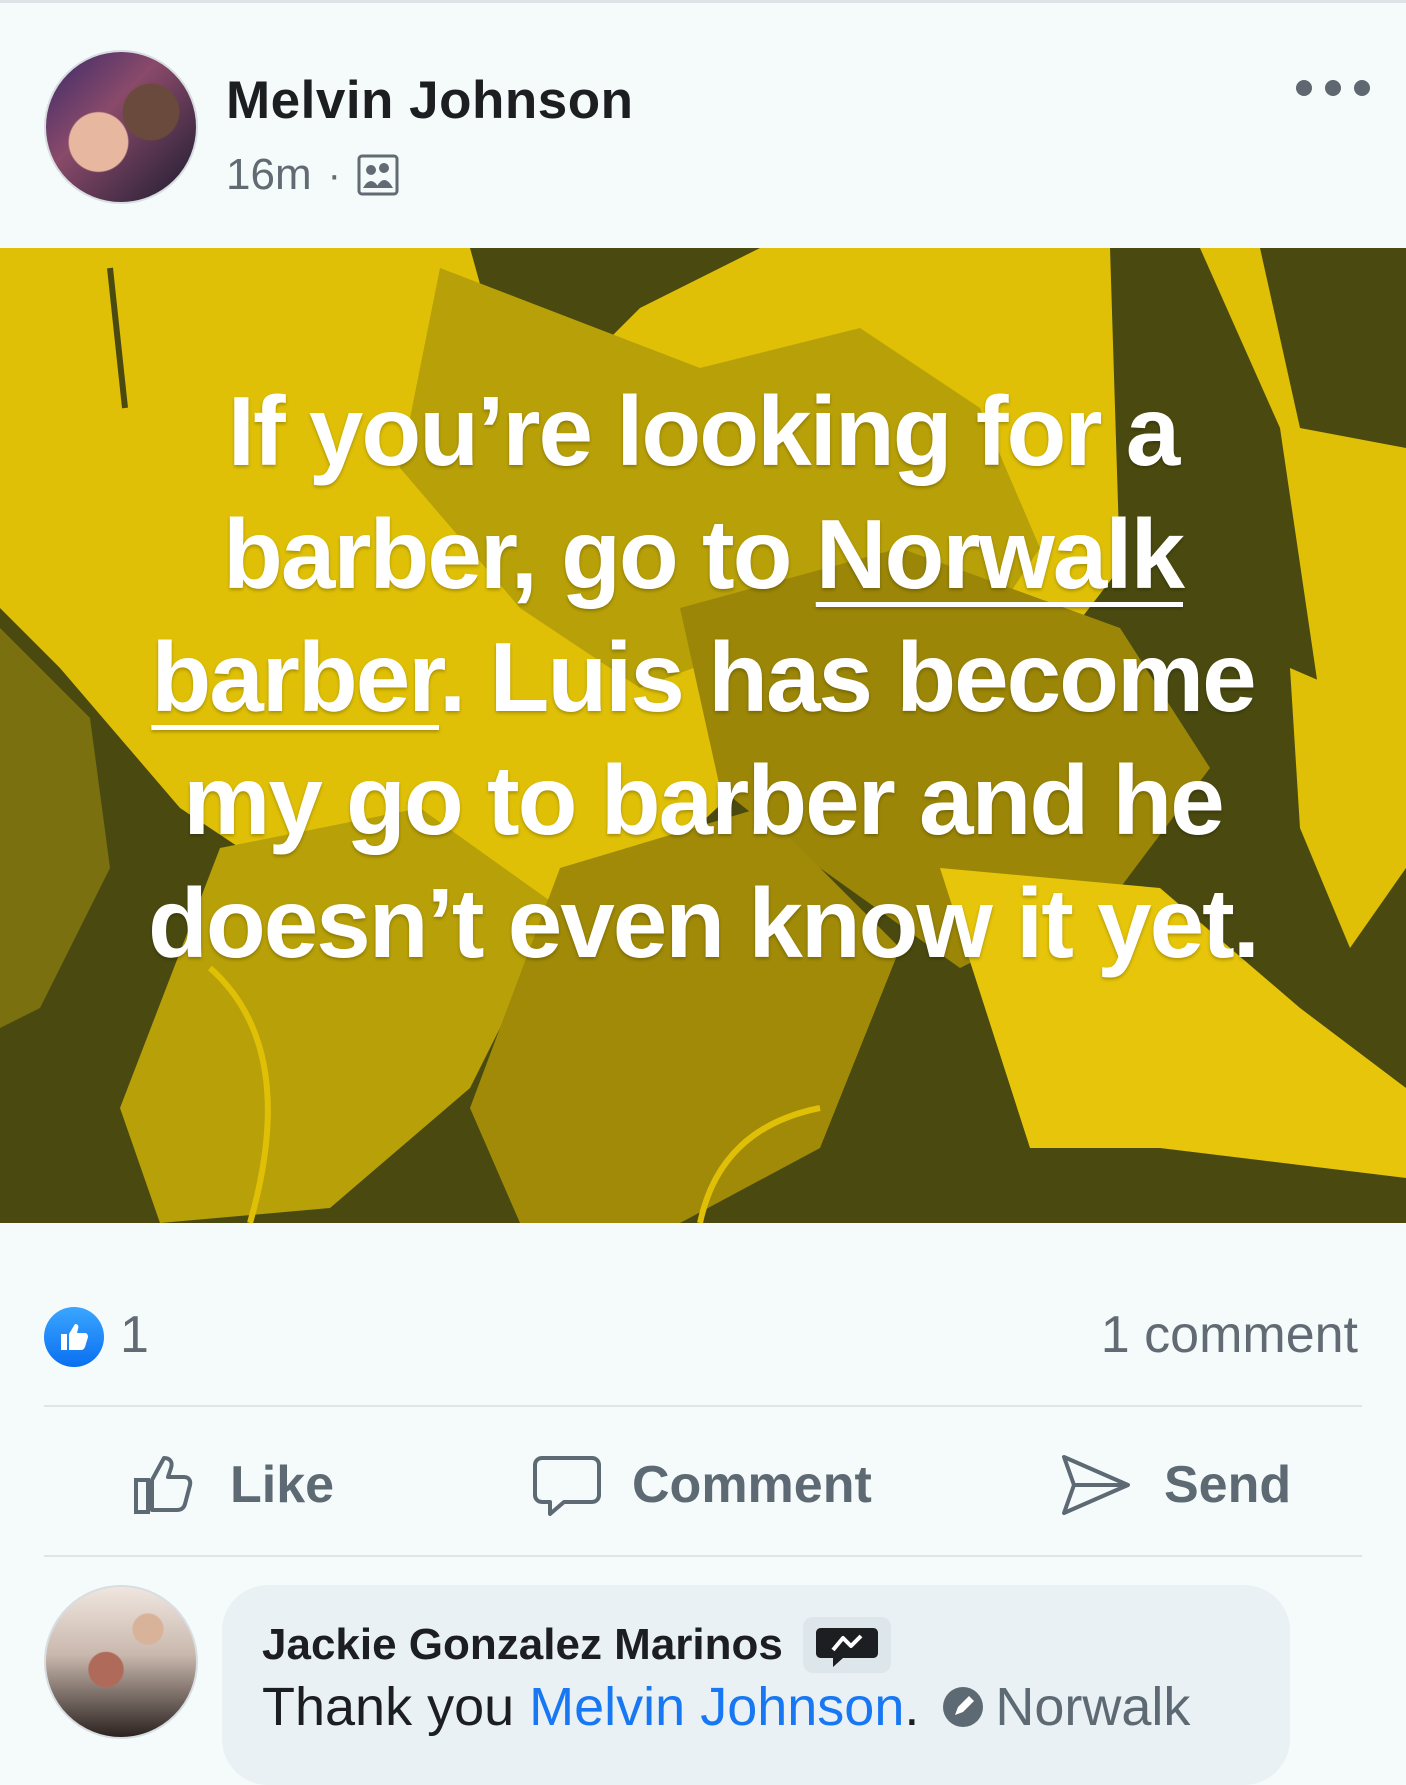 This screenshot has width=1406, height=1785. What do you see at coordinates (282, 1485) in the screenshot?
I see `like-label: Like` at bounding box center [282, 1485].